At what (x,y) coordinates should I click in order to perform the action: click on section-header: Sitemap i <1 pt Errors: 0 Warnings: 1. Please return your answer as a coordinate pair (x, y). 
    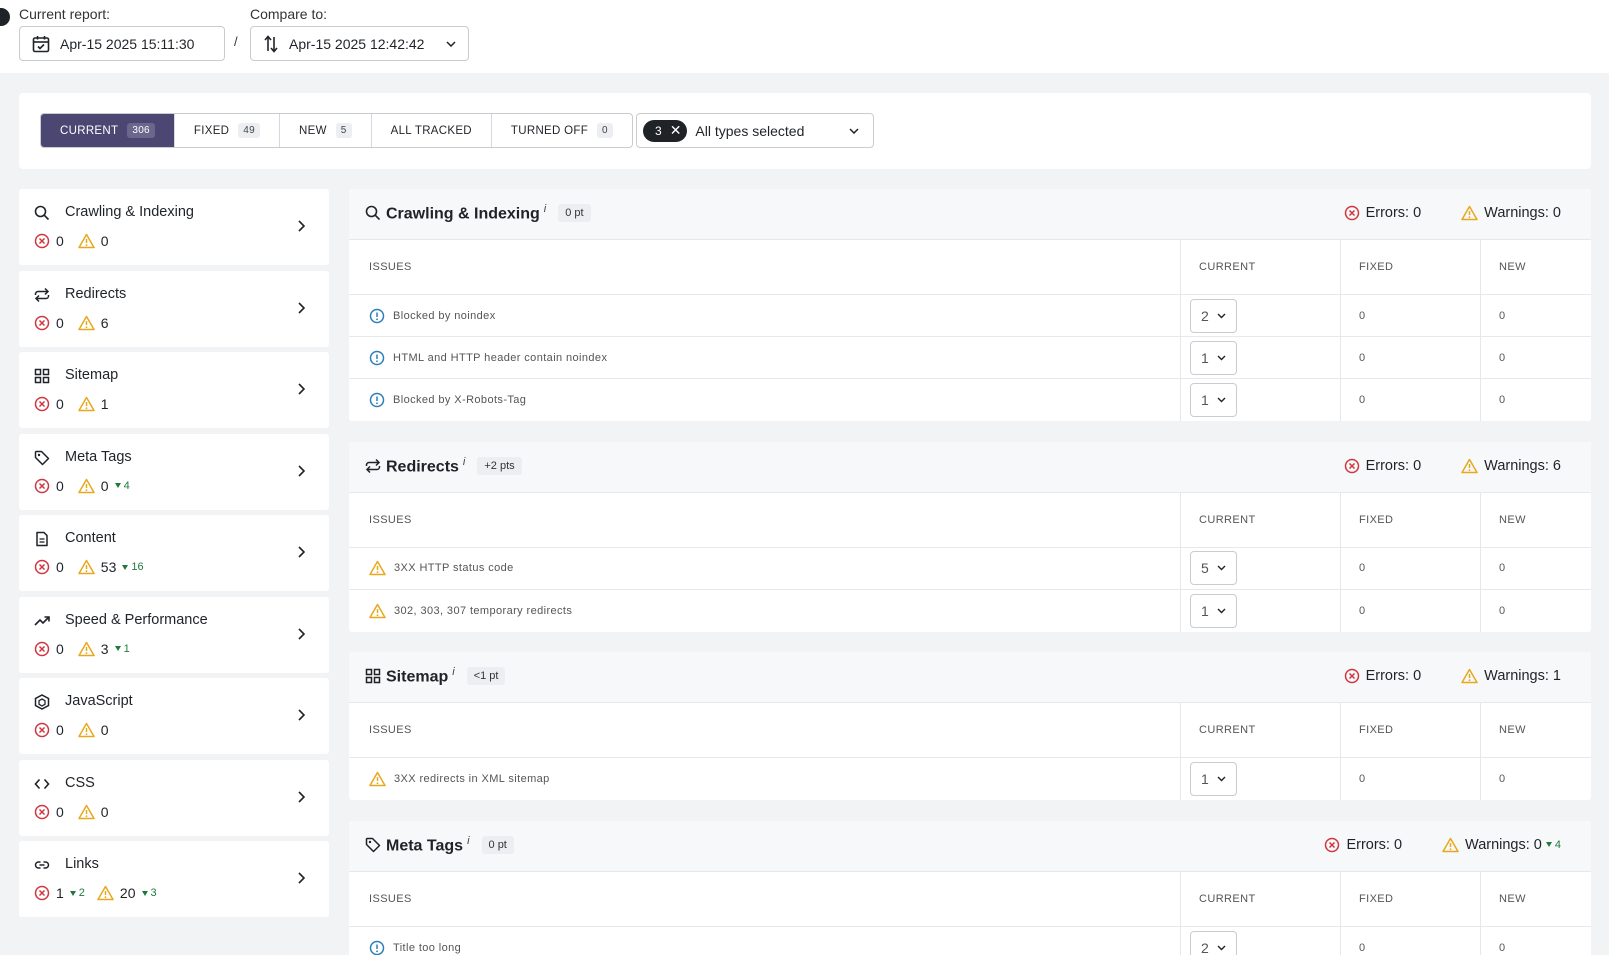
    Looking at the image, I should click on (970, 677).